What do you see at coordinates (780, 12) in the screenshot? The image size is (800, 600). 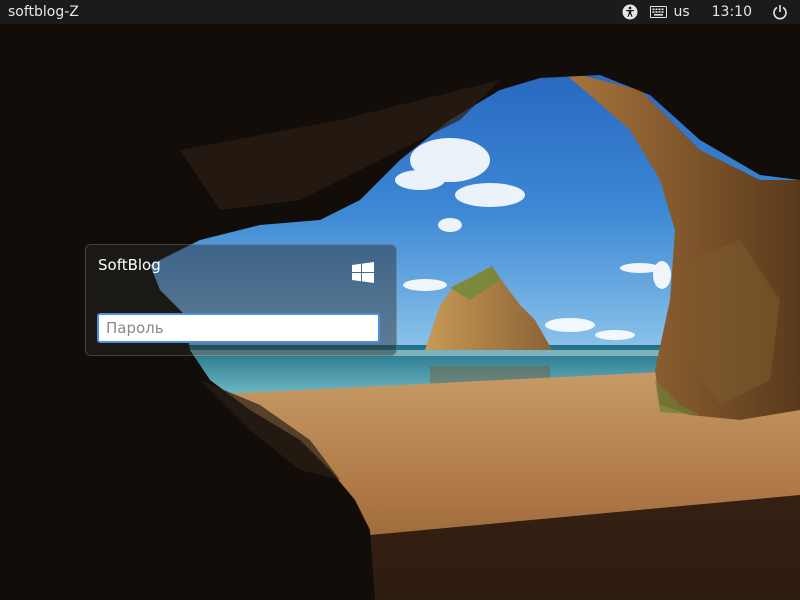 I see `power-icon` at bounding box center [780, 12].